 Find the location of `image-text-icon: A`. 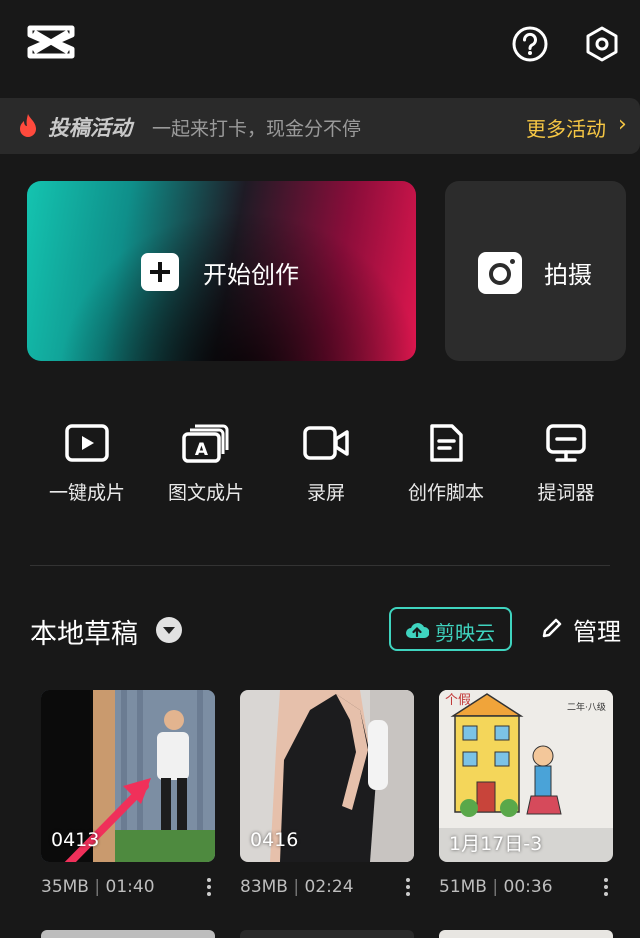

image-text-icon: A is located at coordinates (205, 443).